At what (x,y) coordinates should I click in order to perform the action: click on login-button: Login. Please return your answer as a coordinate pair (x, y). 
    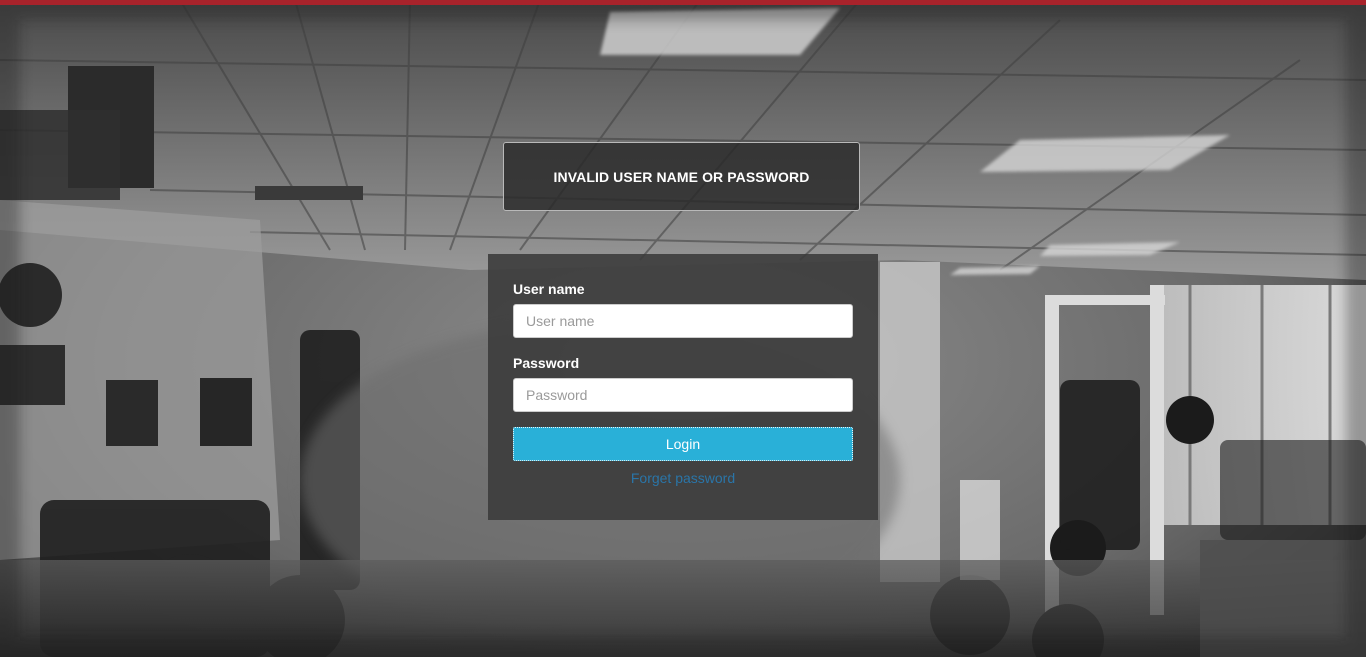
    Looking at the image, I should click on (683, 444).